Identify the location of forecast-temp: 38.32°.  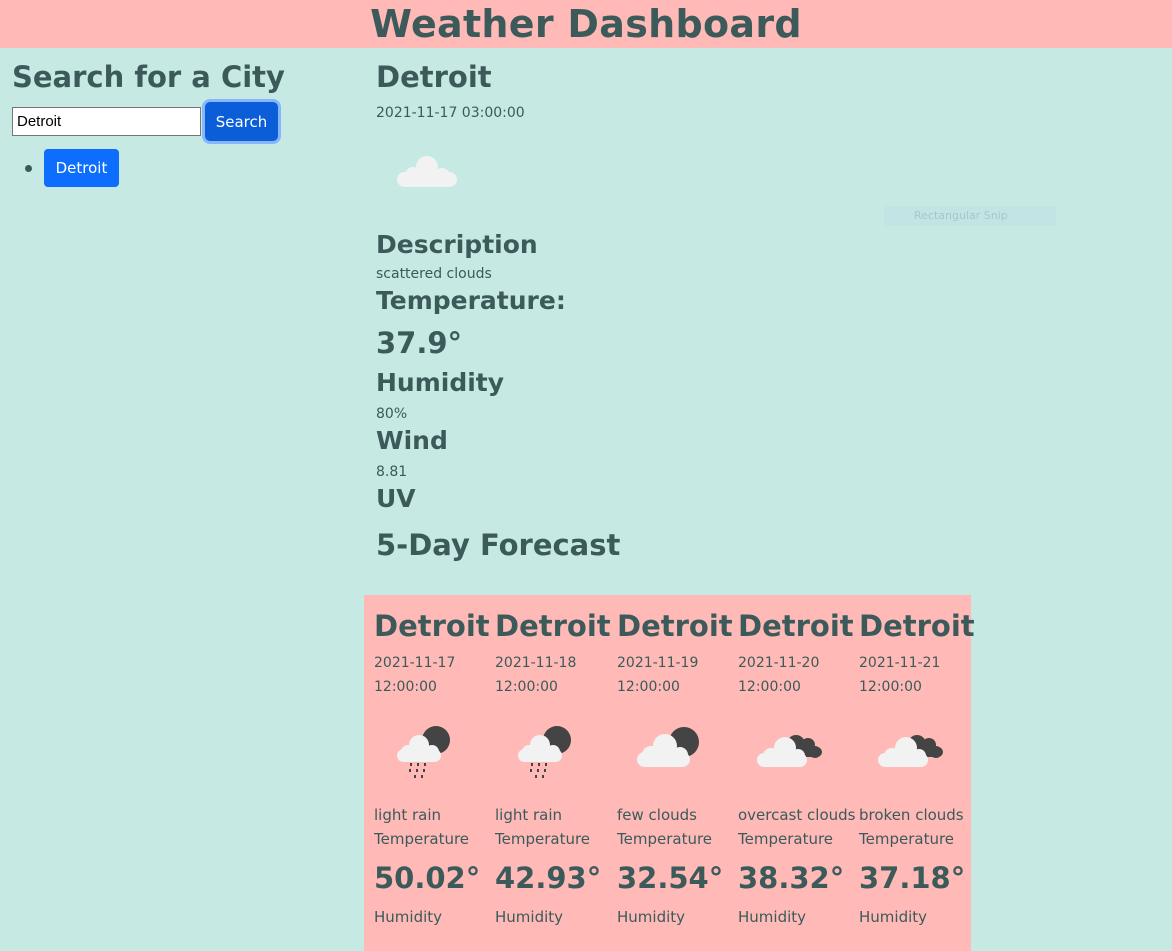
(791, 878).